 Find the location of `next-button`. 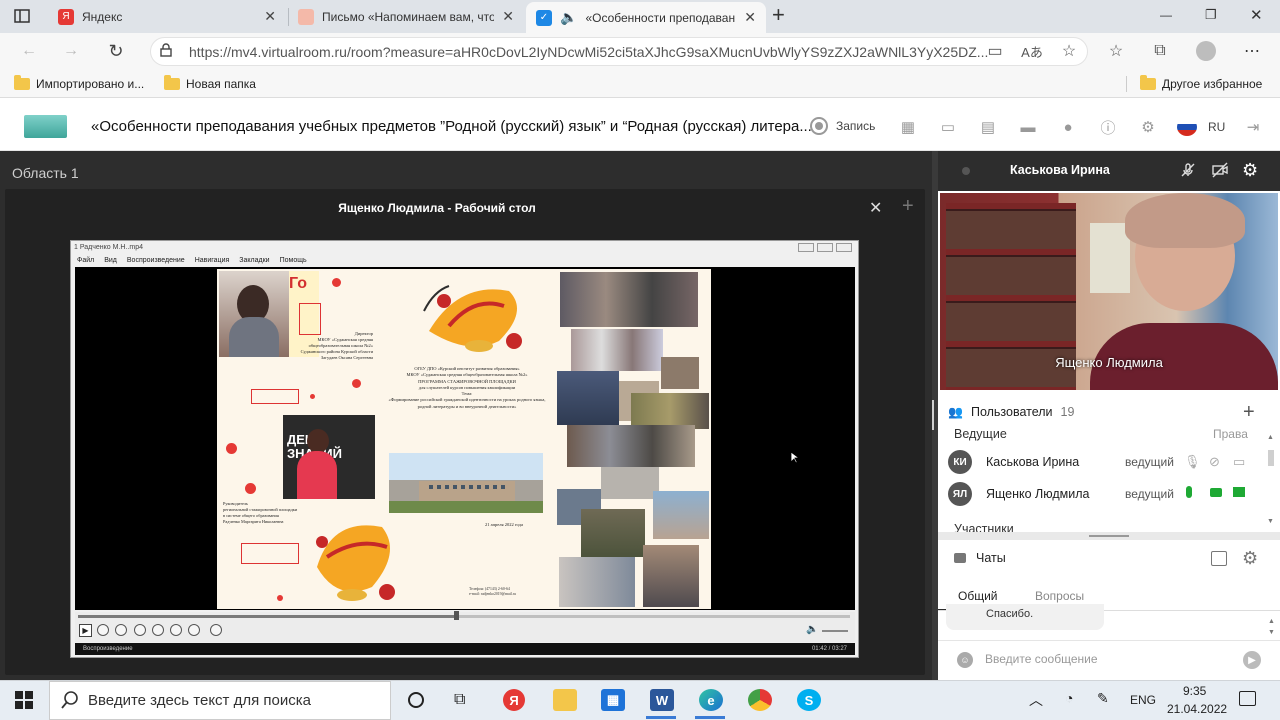

next-button is located at coordinates (194, 630).